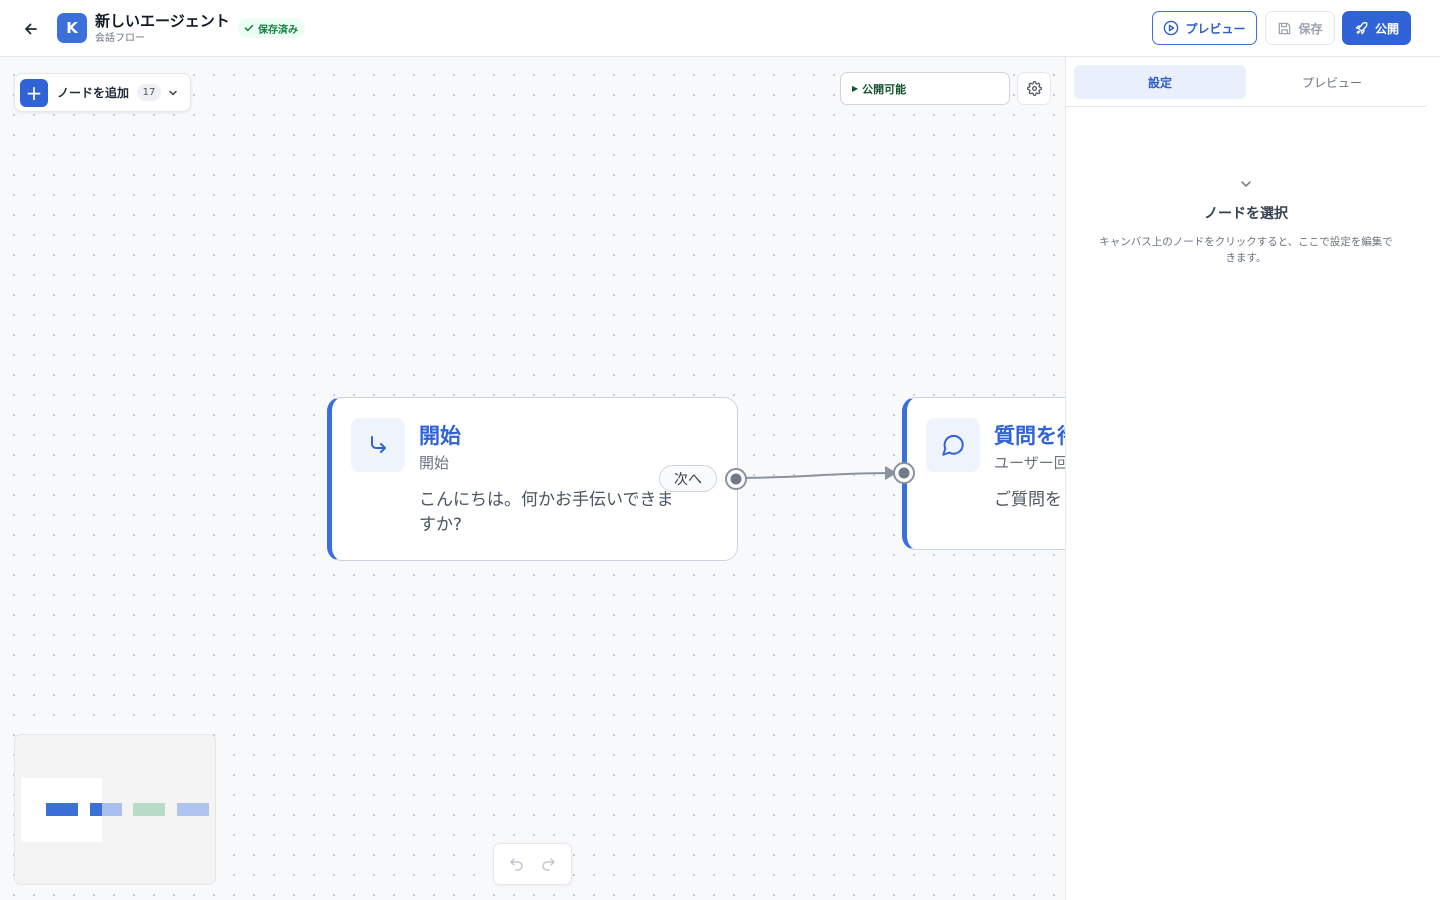 The height and width of the screenshot is (900, 1440). Describe the element at coordinates (1246, 250) in the screenshot. I see `empty-state-description: キャンバス上のノードをクリックすると、ここで設定を編集できます。` at that location.